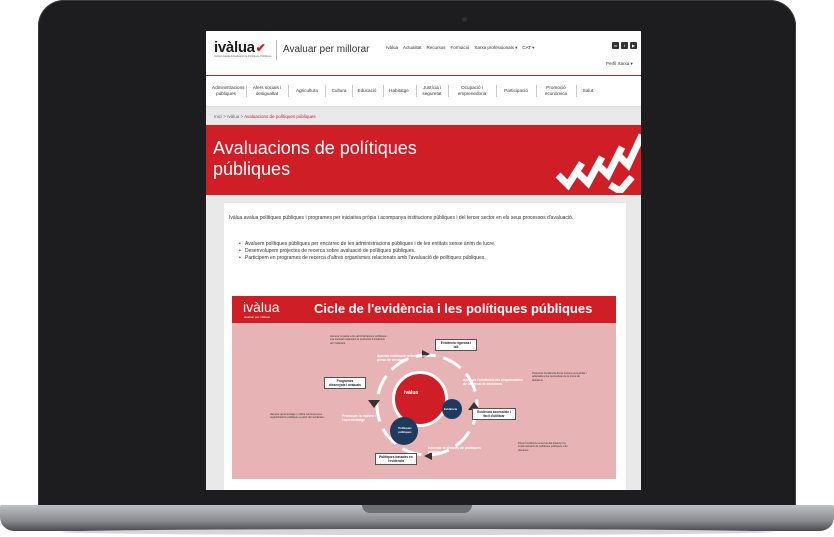  Describe the element at coordinates (228, 90) in the screenshot. I see `nav-item-administracions: Administracions públiques` at that location.